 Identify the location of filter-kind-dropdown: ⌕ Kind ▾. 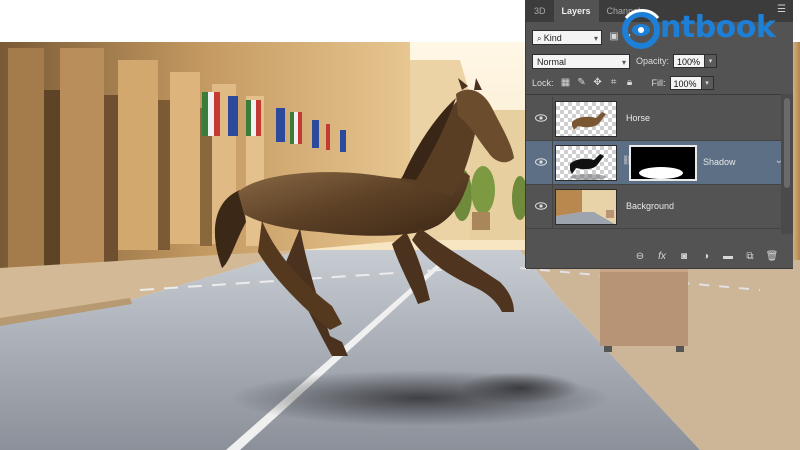
(567, 37).